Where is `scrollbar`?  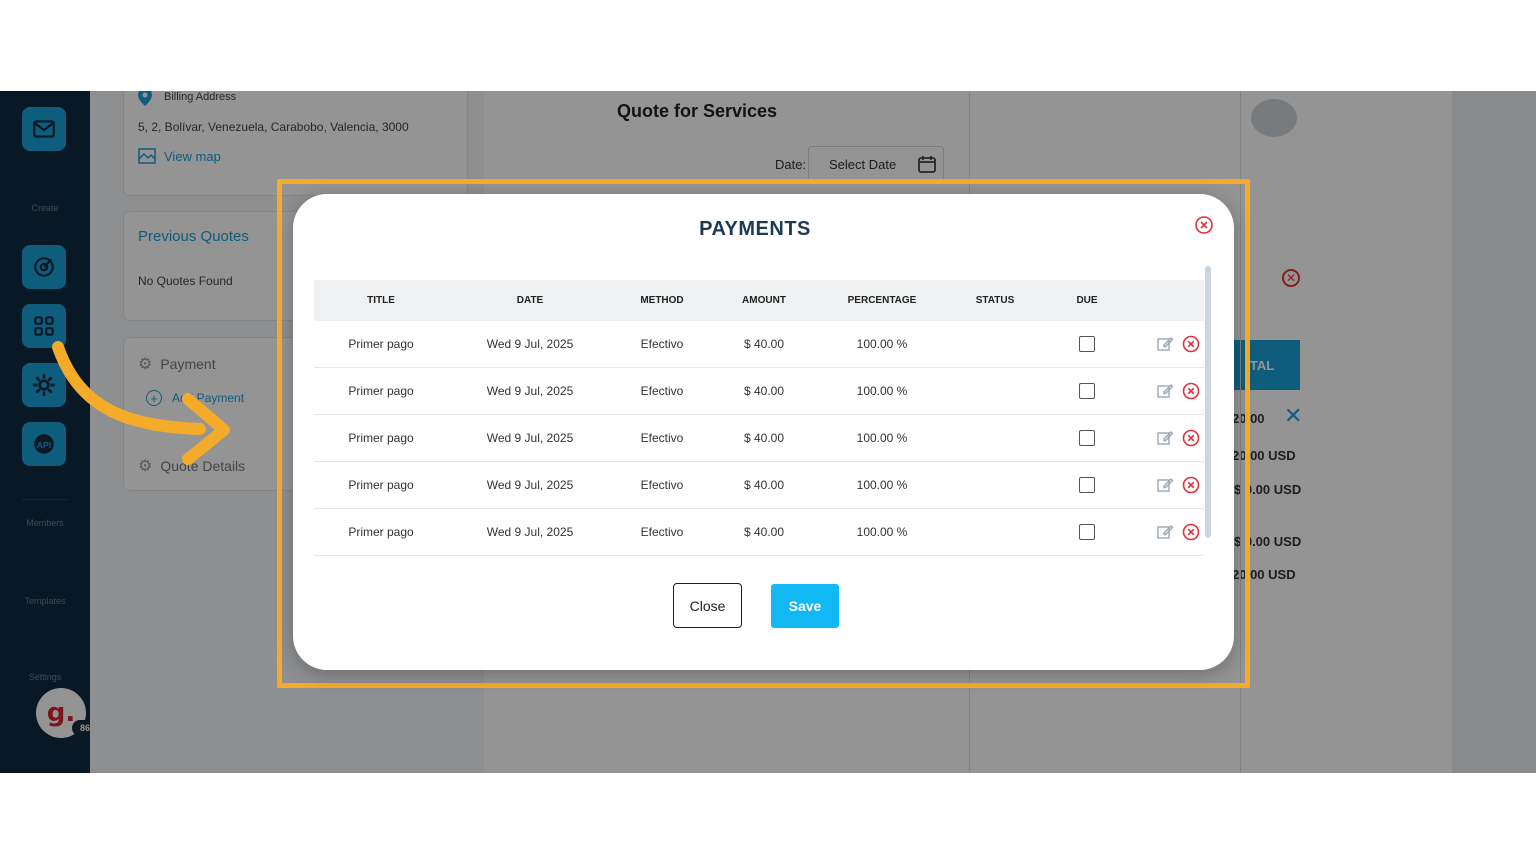 scrollbar is located at coordinates (1208, 402).